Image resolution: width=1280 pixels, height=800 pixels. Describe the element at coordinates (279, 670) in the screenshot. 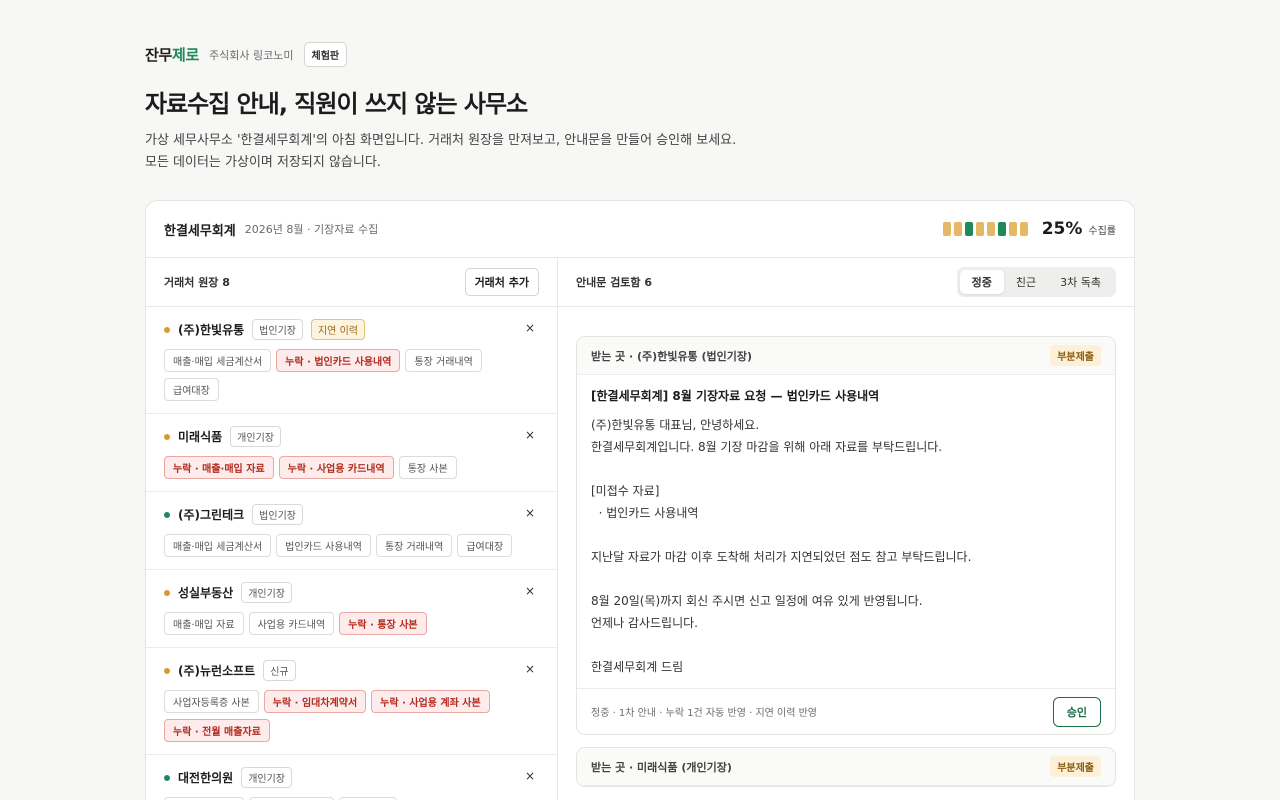

I see `client-tag: 신규` at that location.